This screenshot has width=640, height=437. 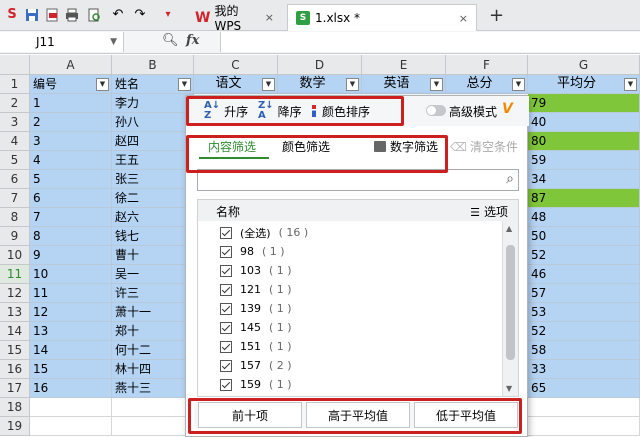 What do you see at coordinates (15, 122) in the screenshot?
I see `row-header-3: 3` at bounding box center [15, 122].